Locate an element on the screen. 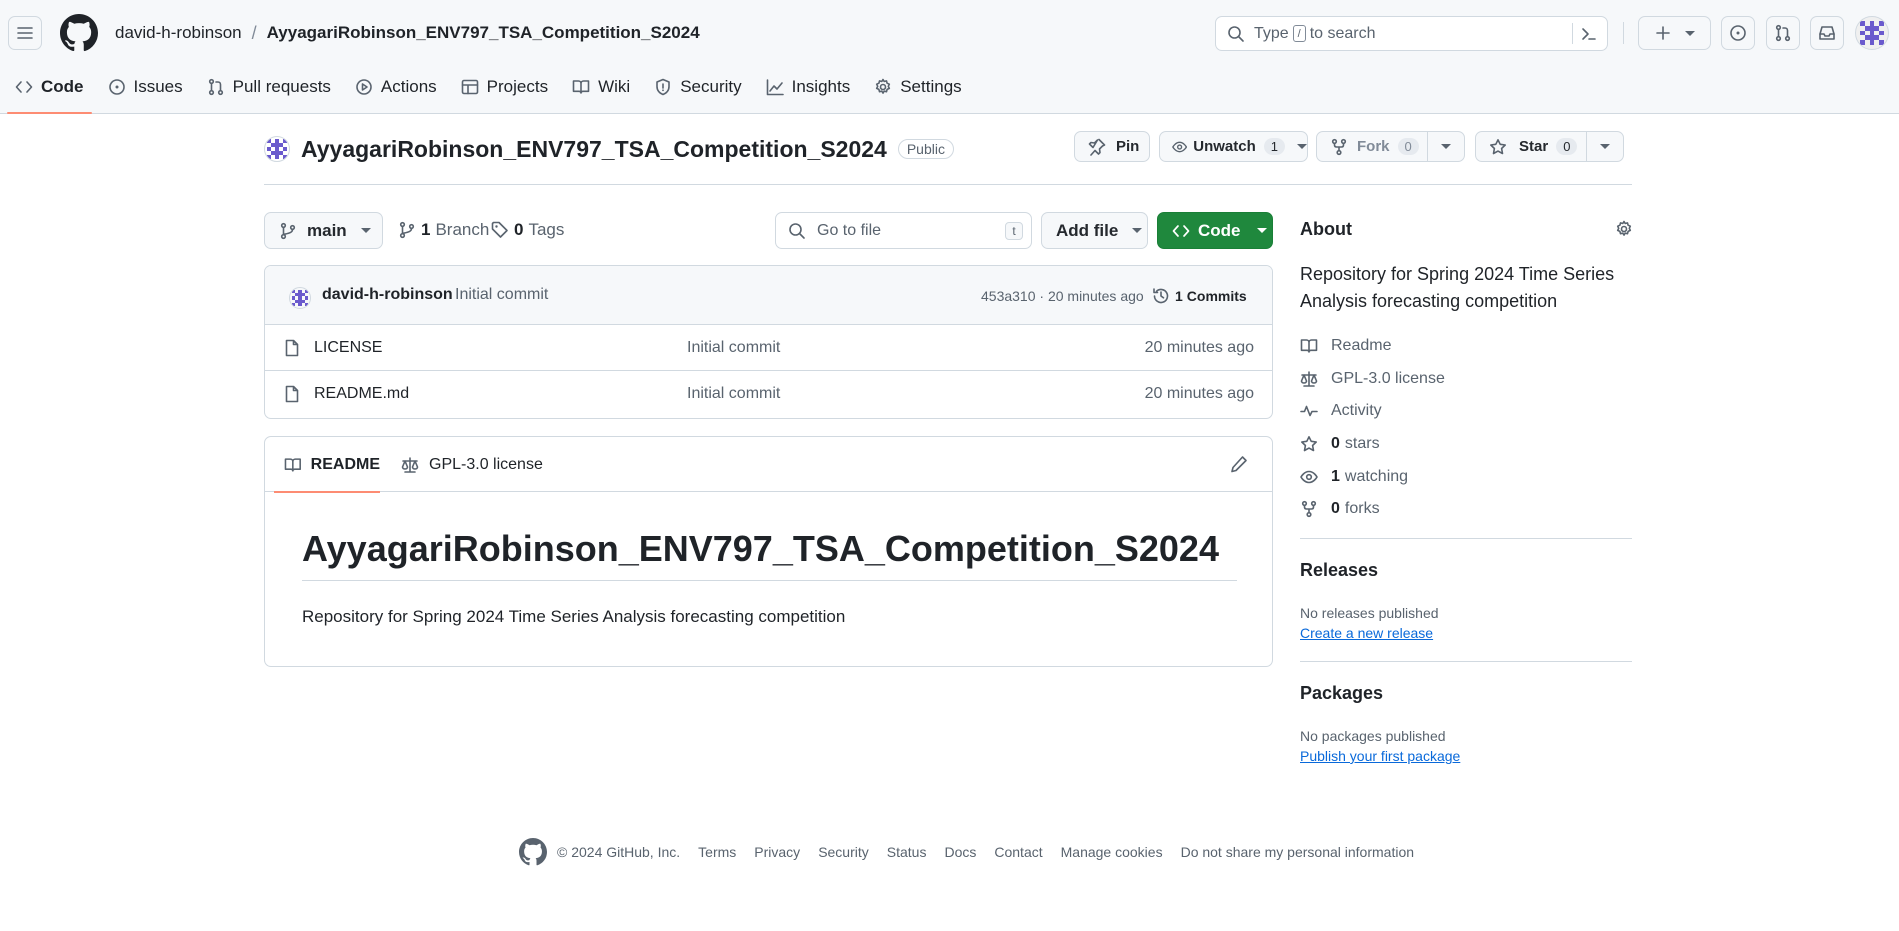 This screenshot has width=1899, height=931. star-dropdown is located at coordinates (1605, 146).